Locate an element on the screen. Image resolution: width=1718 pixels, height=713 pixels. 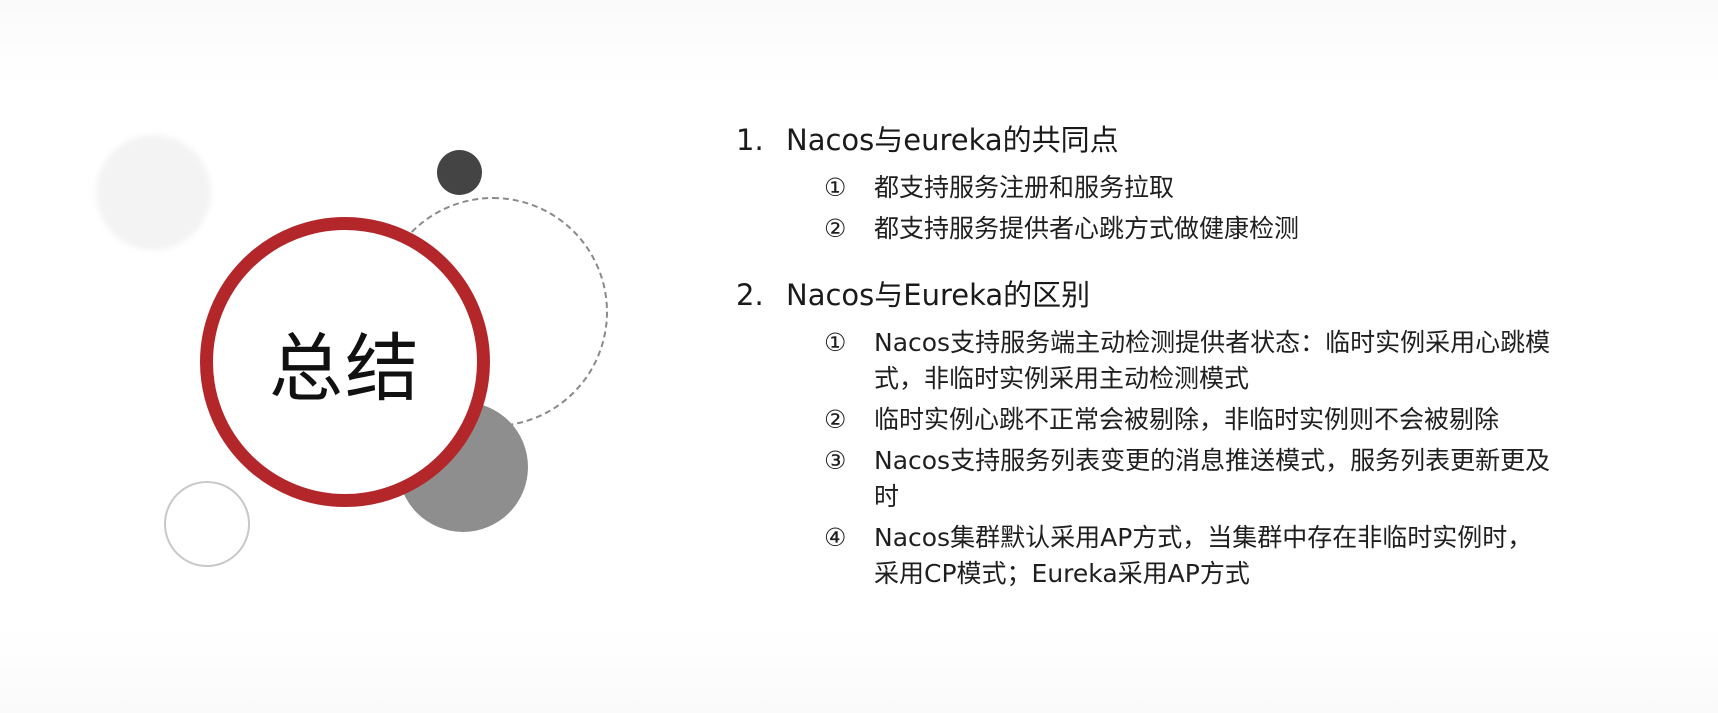
item-text: 都支持服务注册和服务拉取 is located at coordinates (1024, 187).